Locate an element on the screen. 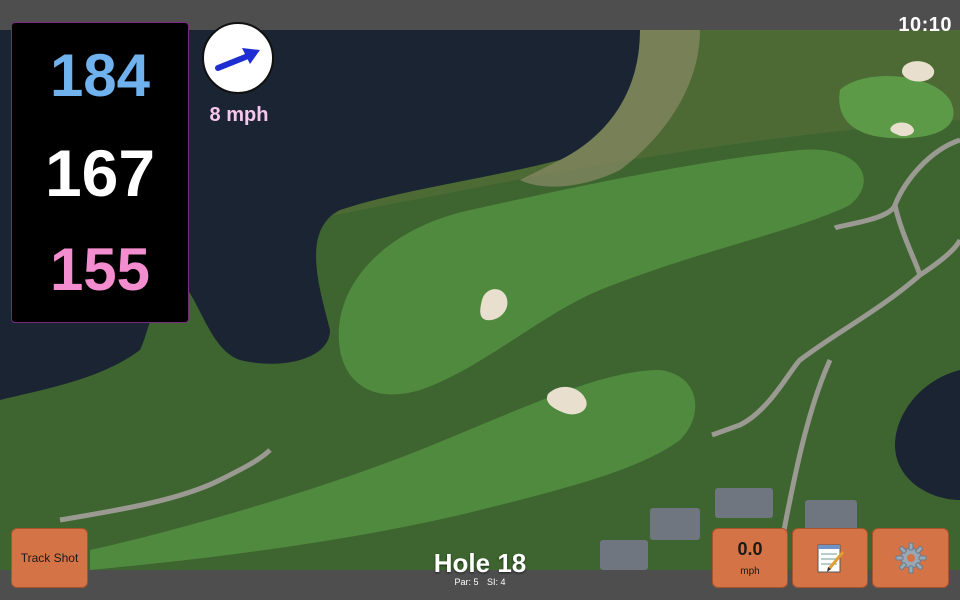  front-distance: 155 is located at coordinates (100, 269).